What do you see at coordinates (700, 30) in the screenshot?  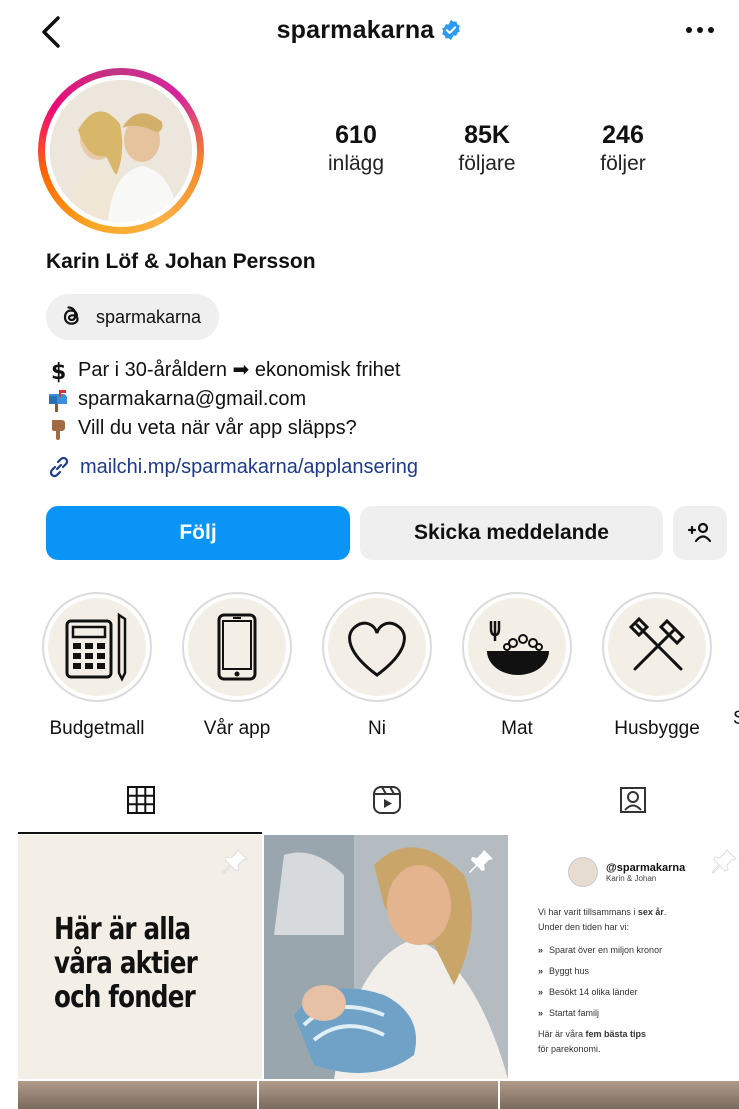 I see `more-options-icon` at bounding box center [700, 30].